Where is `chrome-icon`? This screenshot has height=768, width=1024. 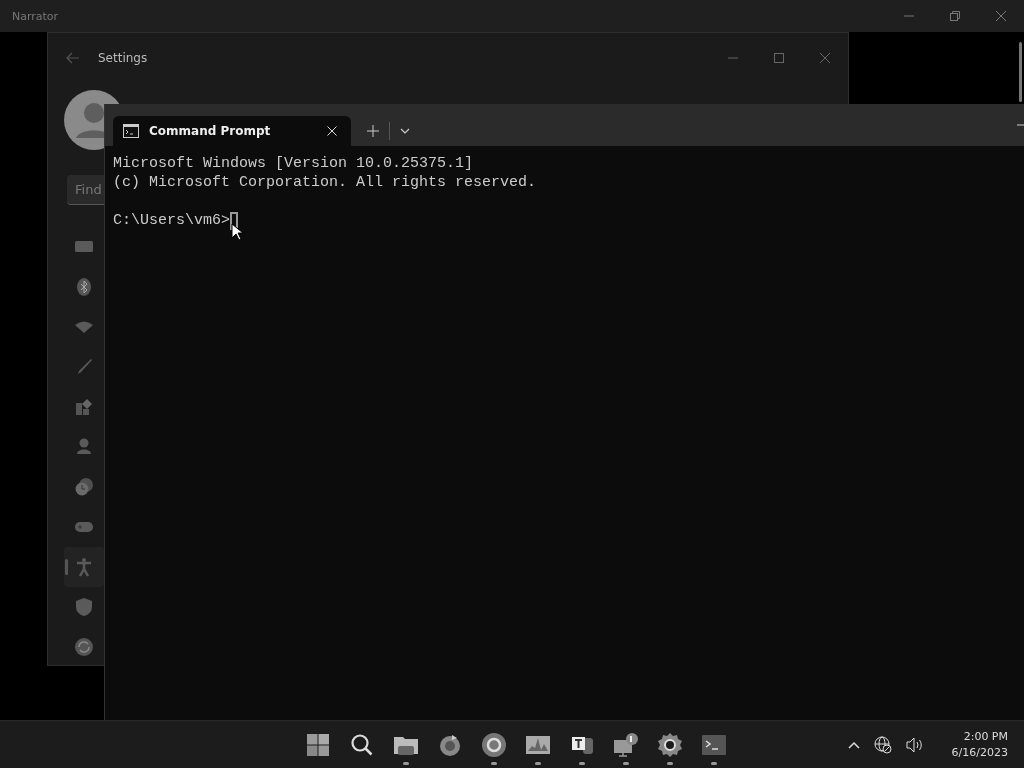
chrome-icon is located at coordinates (494, 745).